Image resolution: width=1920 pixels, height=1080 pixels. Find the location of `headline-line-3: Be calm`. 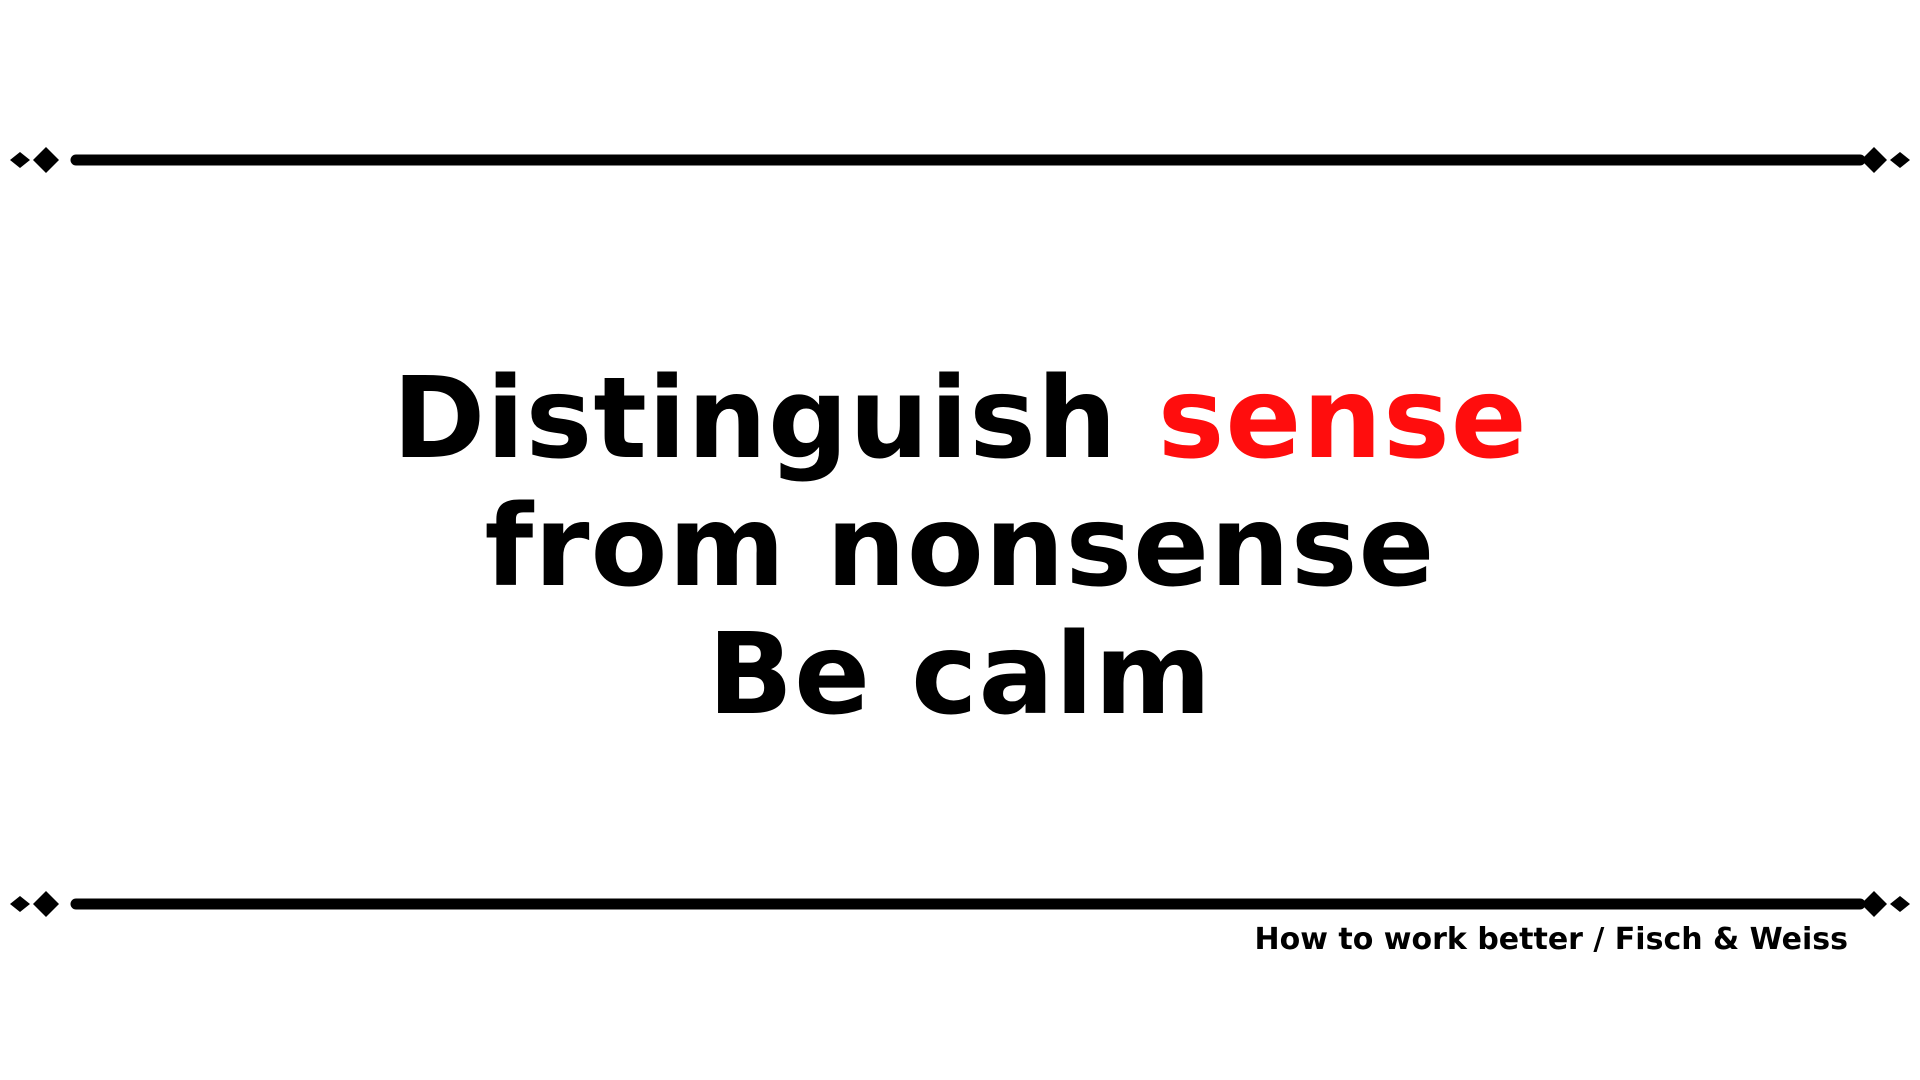

headline-line-3: Be calm is located at coordinates (960, 675).